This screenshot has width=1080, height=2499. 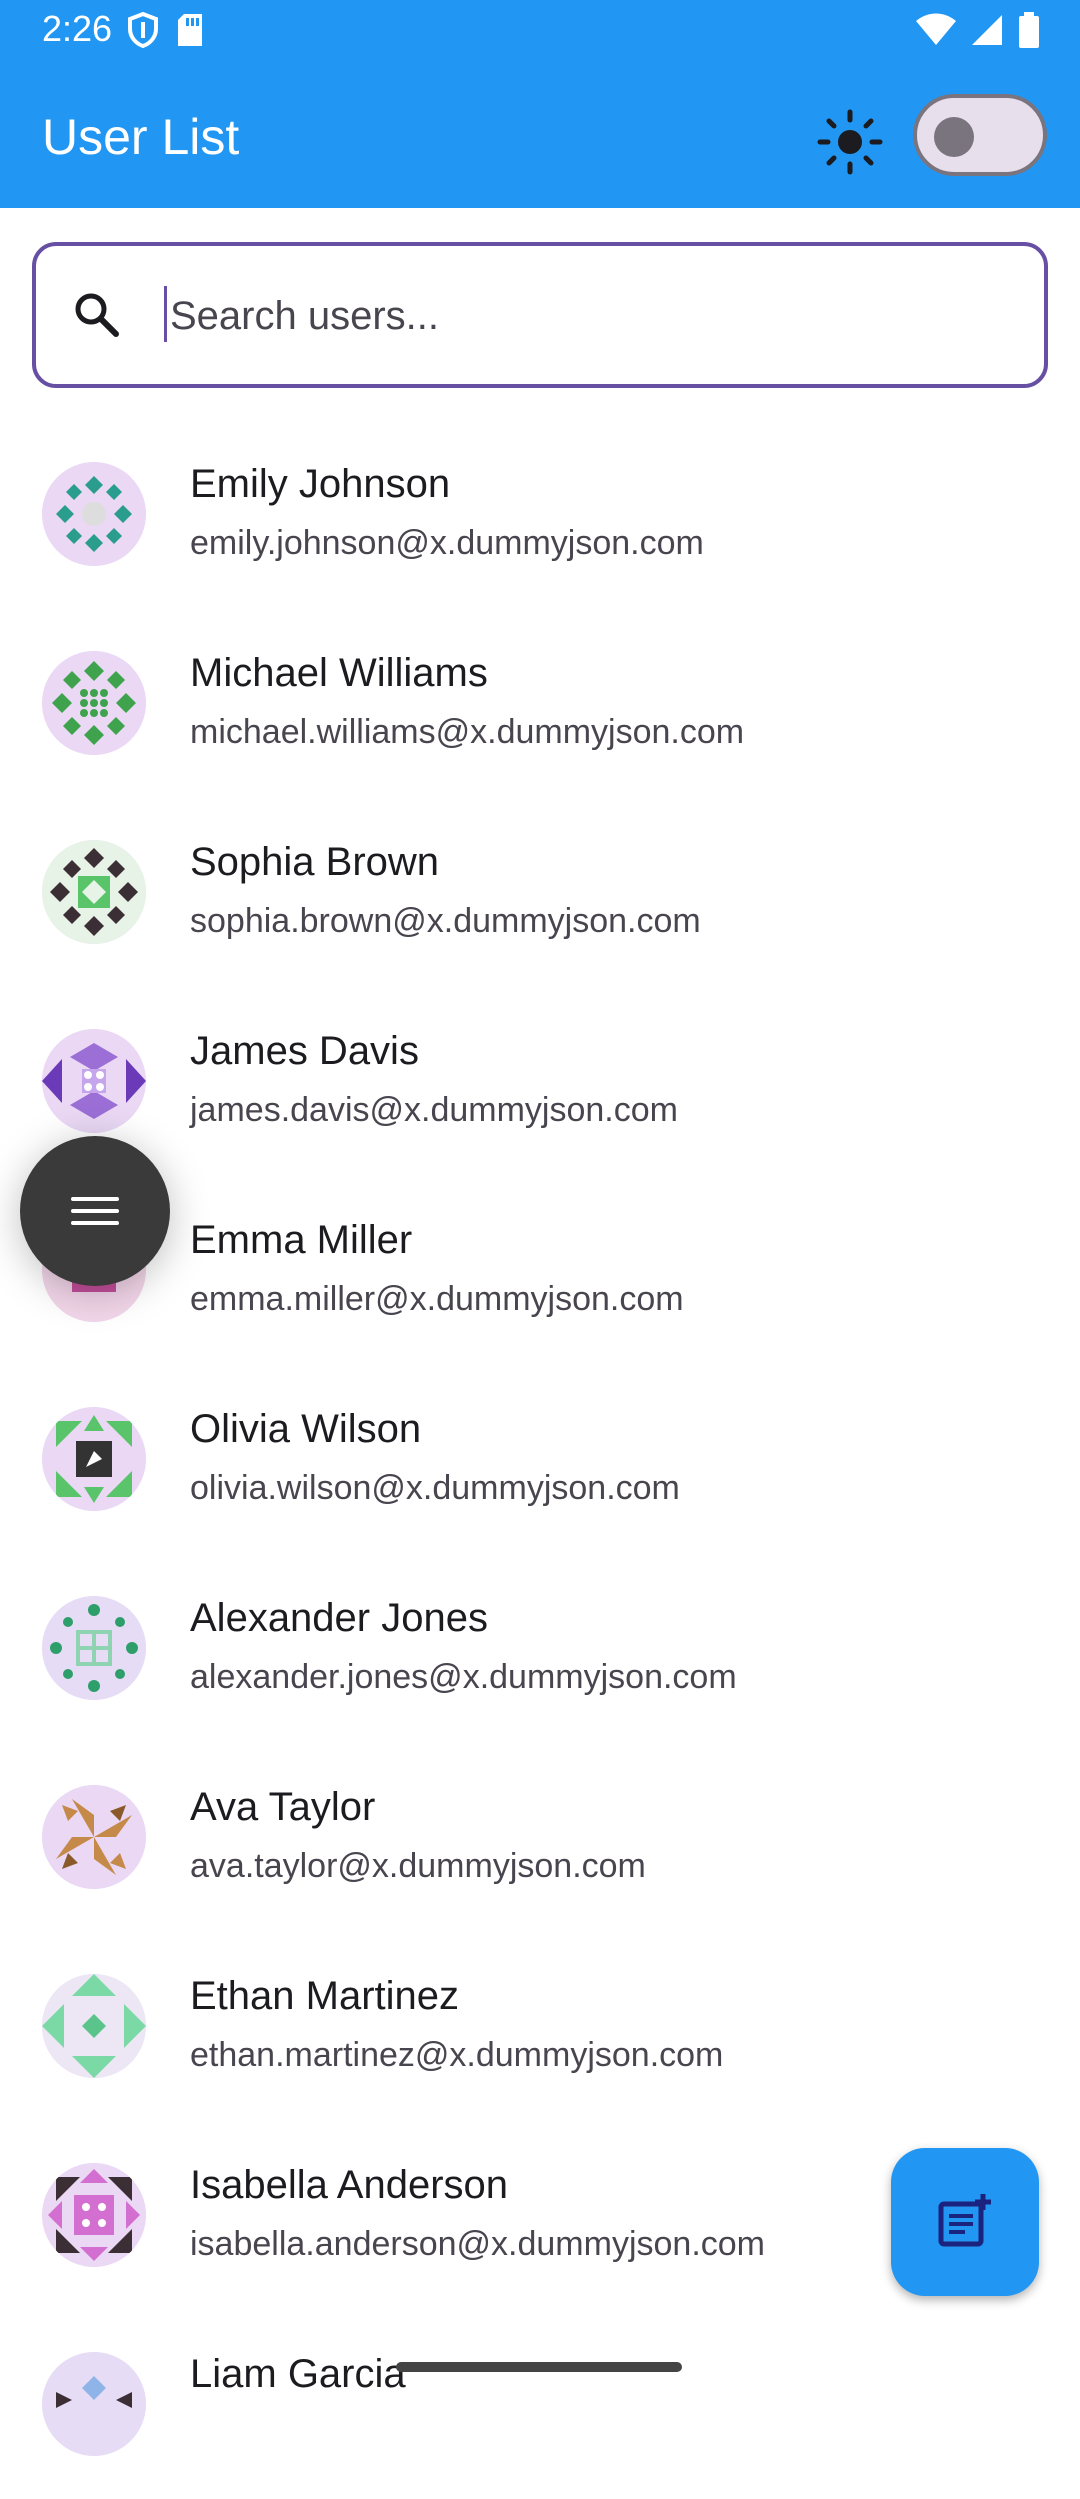 What do you see at coordinates (339, 673) in the screenshot?
I see `user-name: Michael Williams` at bounding box center [339, 673].